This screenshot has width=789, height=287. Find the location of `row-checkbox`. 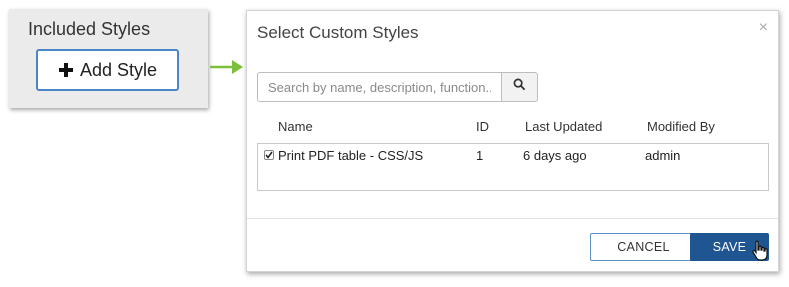

row-checkbox is located at coordinates (269, 155).